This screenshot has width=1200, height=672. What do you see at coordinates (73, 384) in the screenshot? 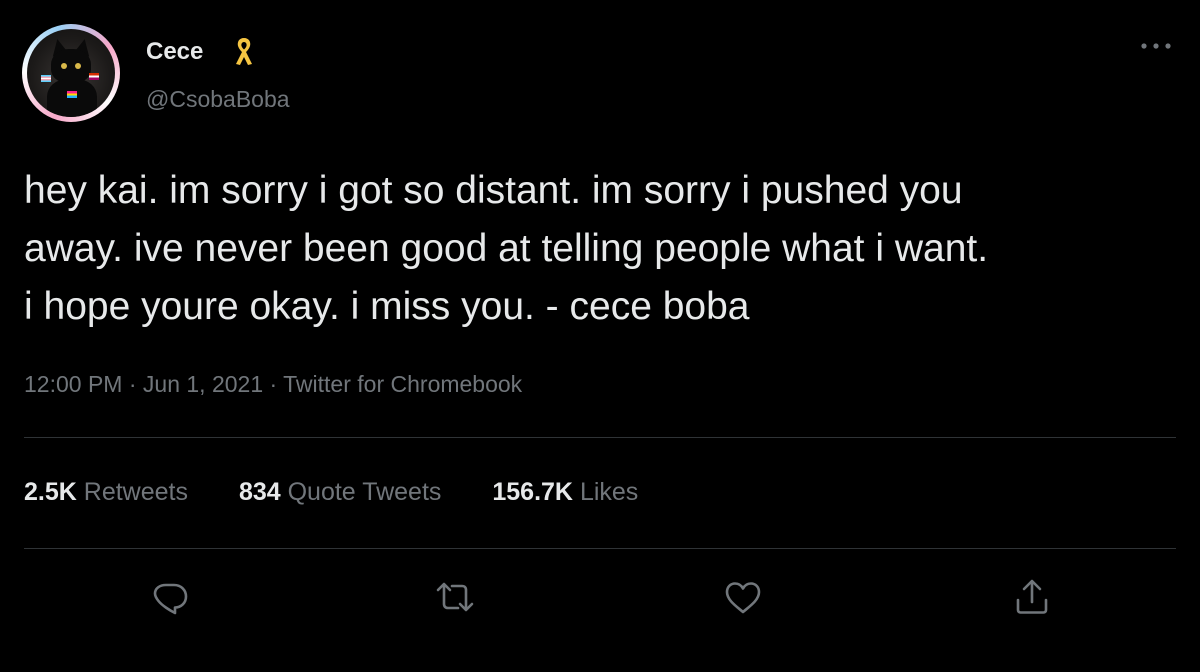
I see `tweet-time: 12:00 PM` at bounding box center [73, 384].